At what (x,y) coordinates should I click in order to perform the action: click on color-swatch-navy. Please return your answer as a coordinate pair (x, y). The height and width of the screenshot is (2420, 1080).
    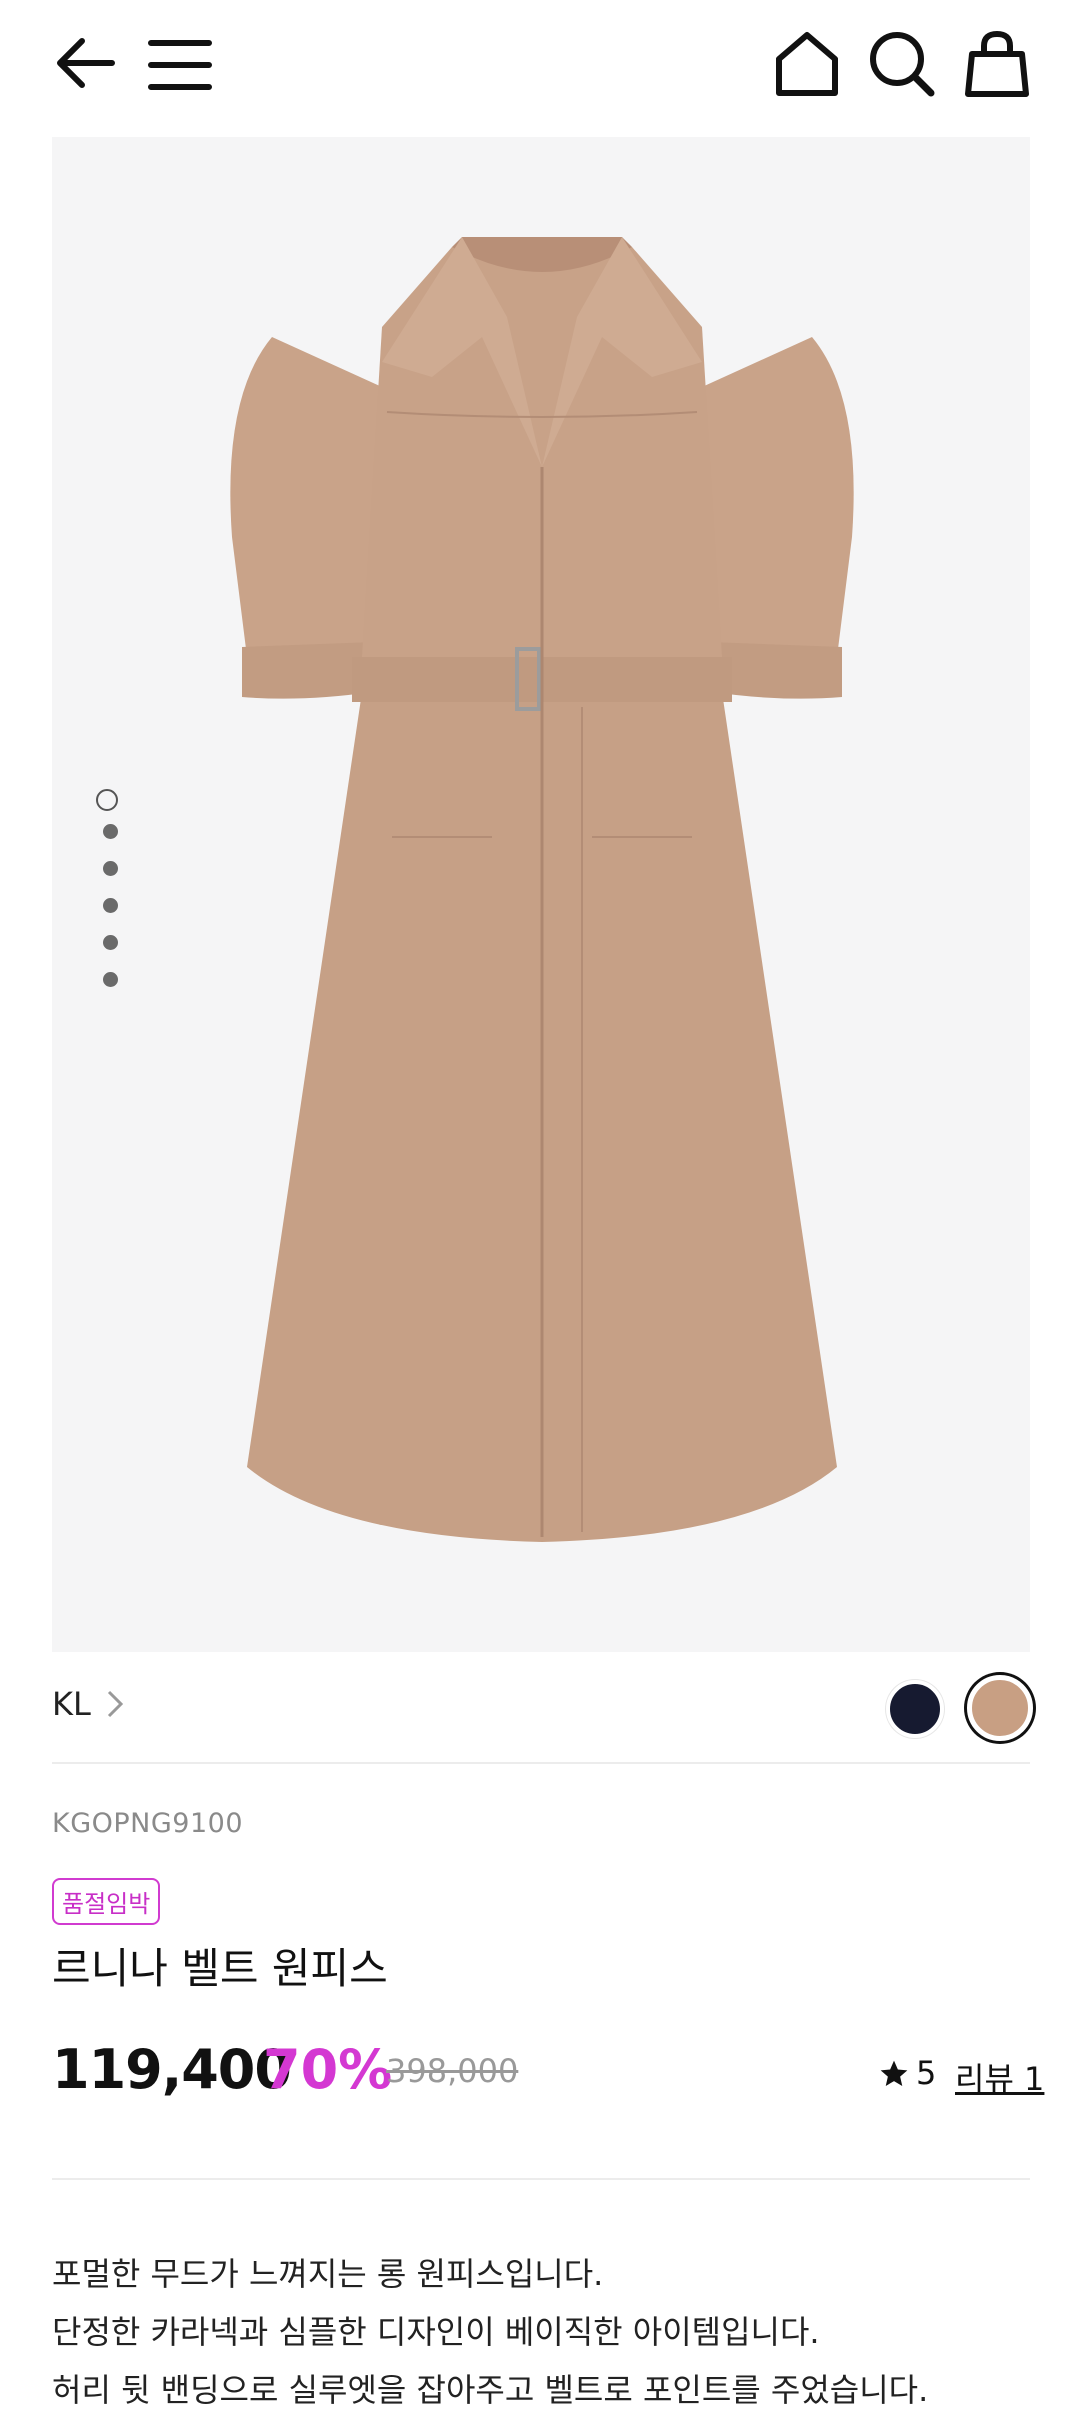
    Looking at the image, I should click on (915, 1709).